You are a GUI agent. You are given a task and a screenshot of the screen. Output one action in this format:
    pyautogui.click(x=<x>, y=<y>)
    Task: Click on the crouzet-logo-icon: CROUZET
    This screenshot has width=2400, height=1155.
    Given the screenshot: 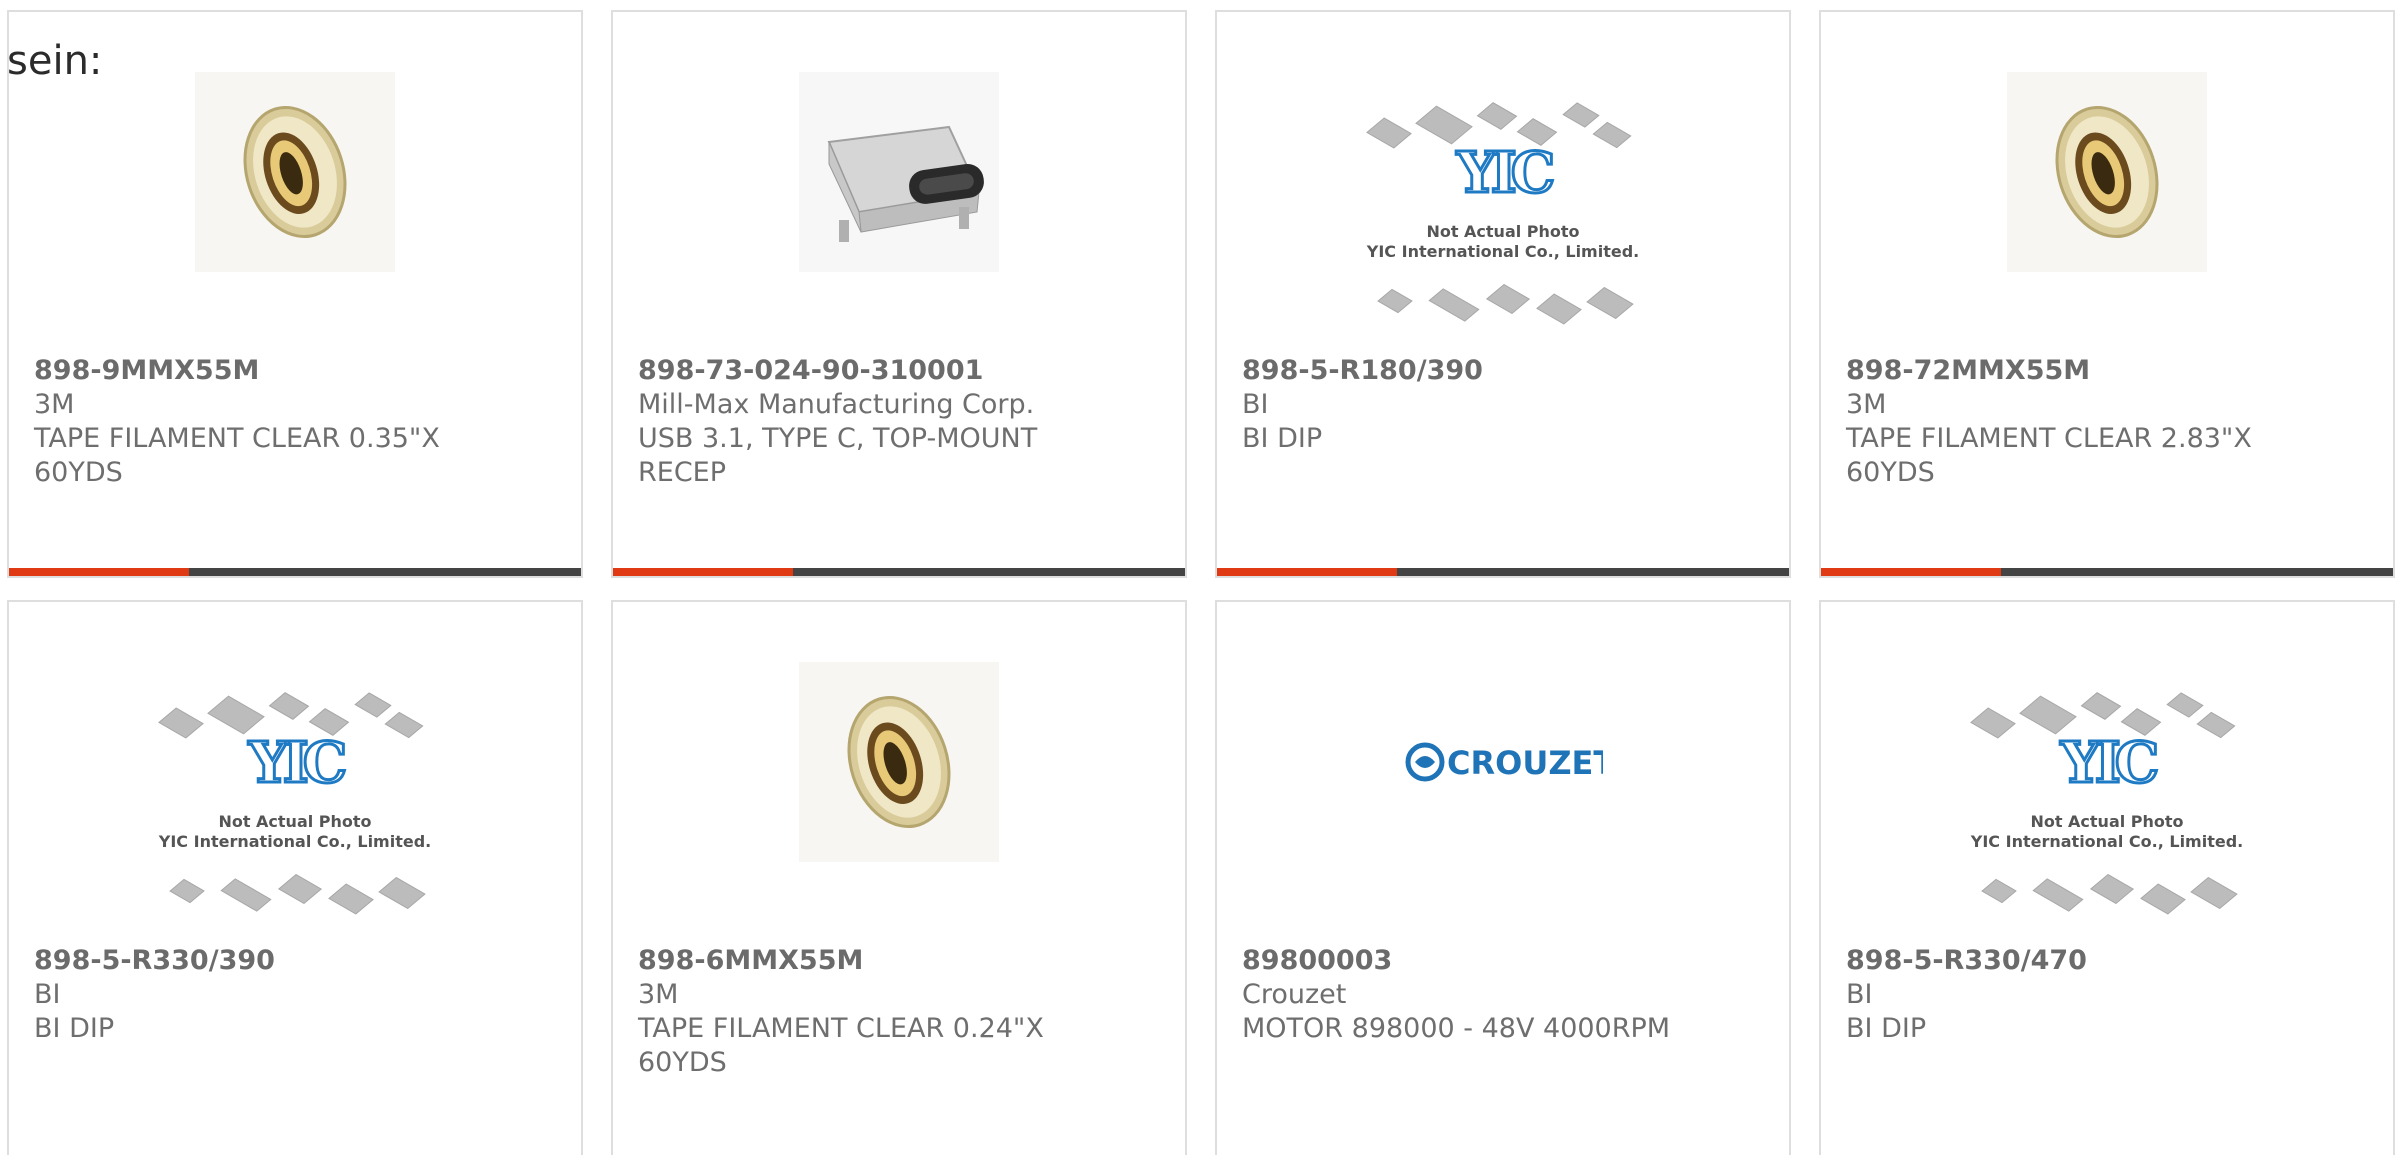 What is the action you would take?
    pyautogui.click(x=1504, y=762)
    